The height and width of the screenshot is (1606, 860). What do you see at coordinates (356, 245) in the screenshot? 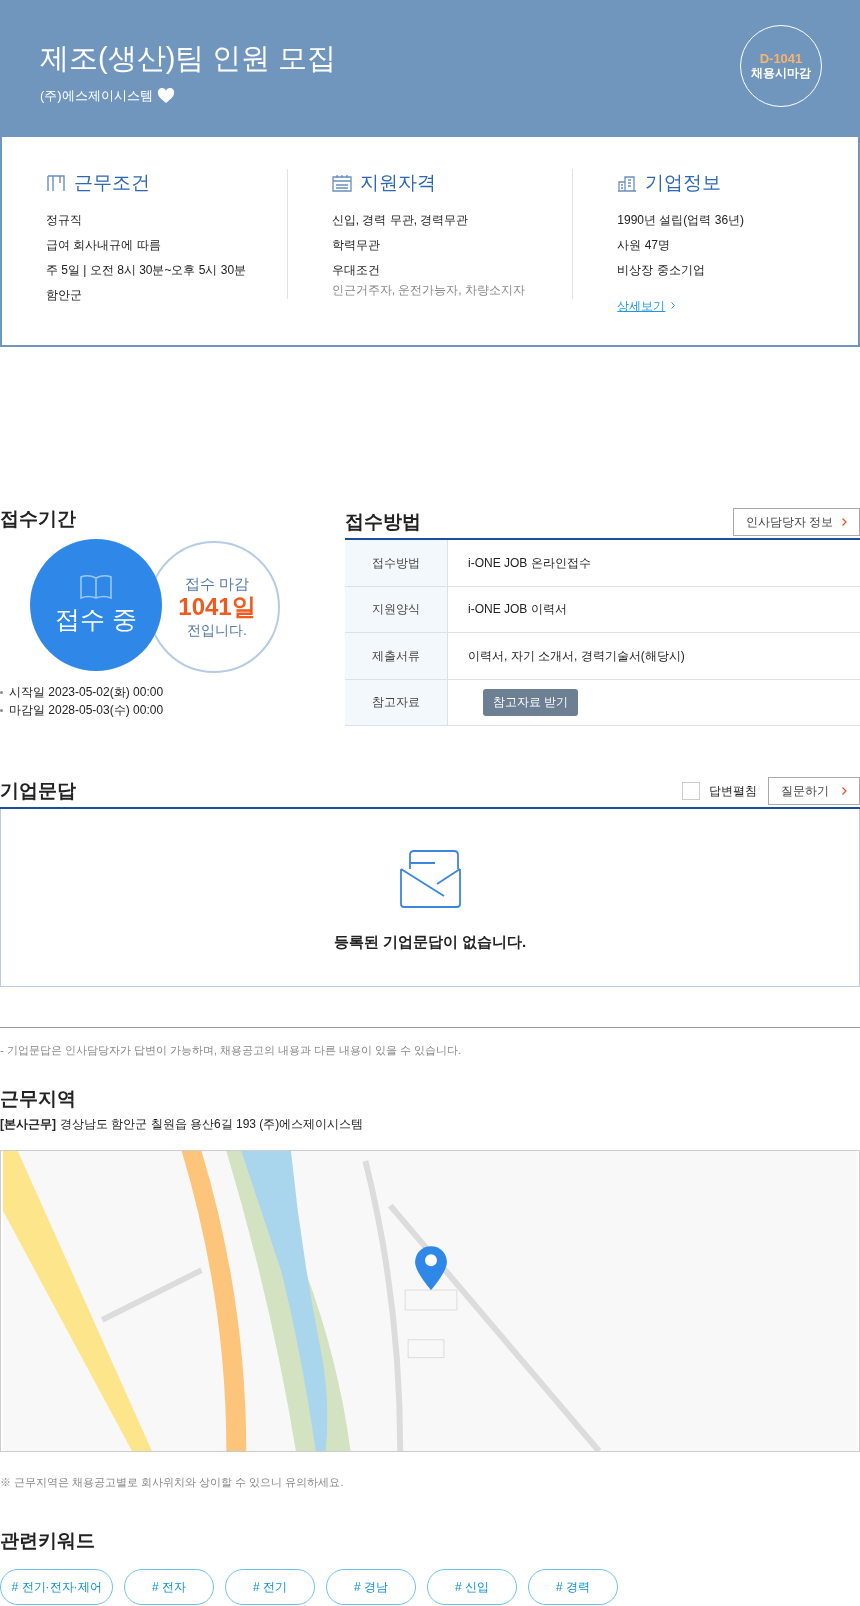
I see `info-text: 학력무관` at bounding box center [356, 245].